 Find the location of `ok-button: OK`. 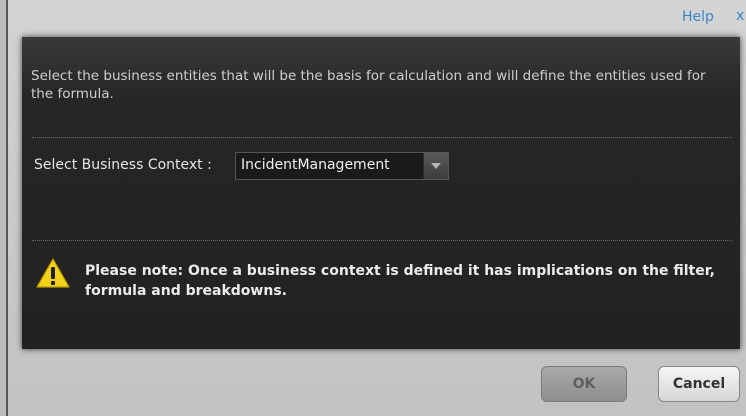

ok-button: OK is located at coordinates (584, 384).